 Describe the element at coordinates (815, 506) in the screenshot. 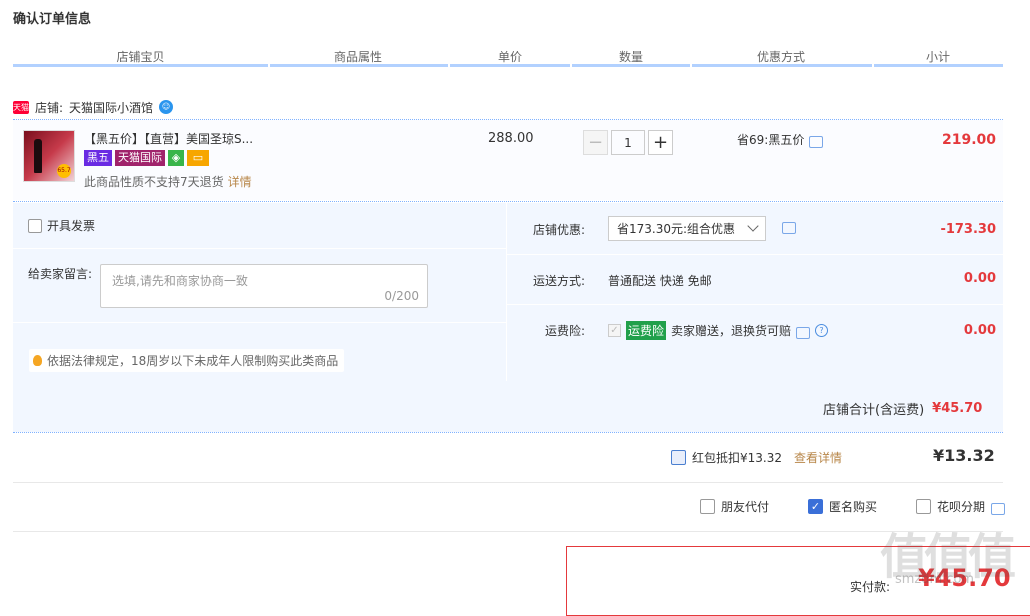

I see `anonymous-checkbox: ✓` at that location.